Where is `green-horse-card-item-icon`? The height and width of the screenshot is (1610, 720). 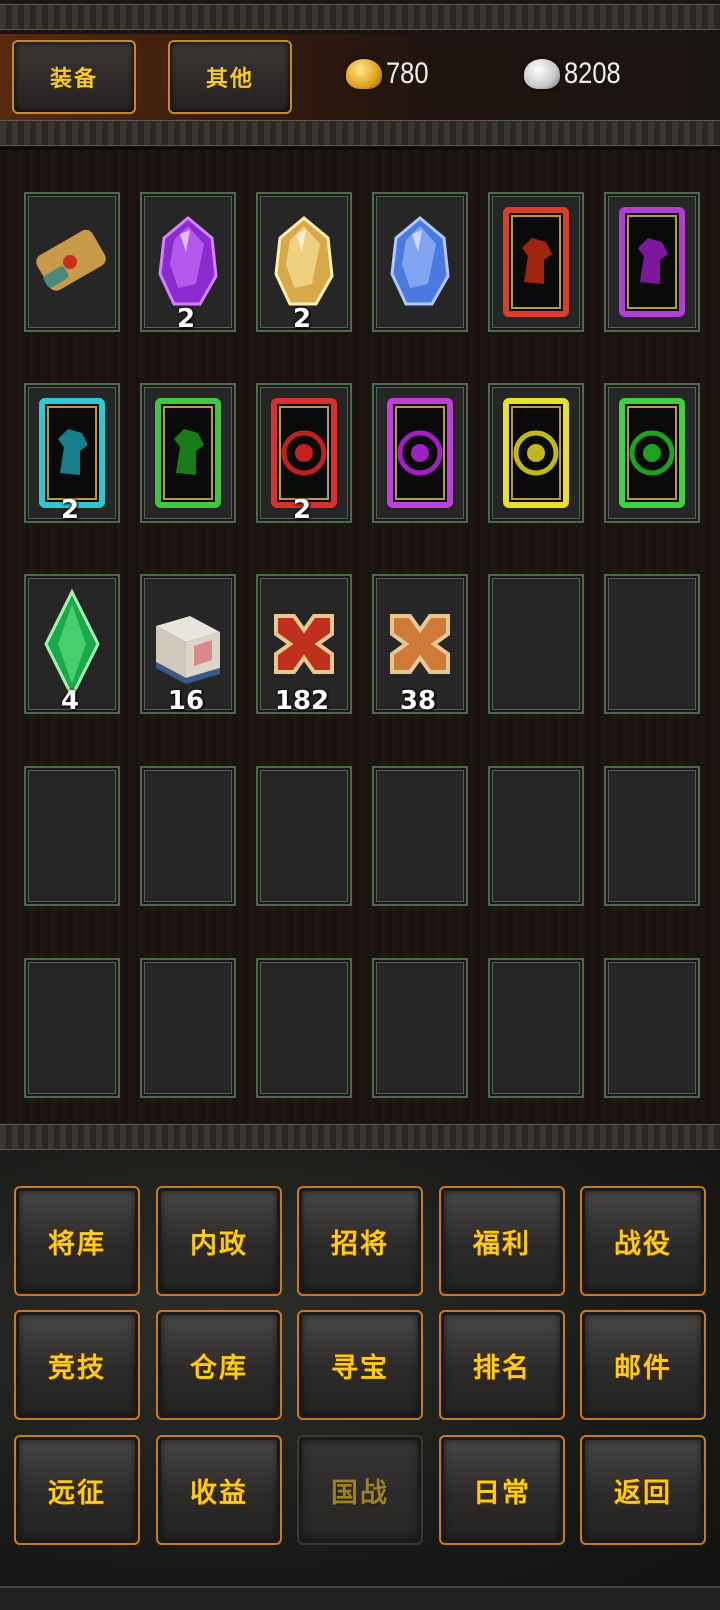
green-horse-card-item-icon is located at coordinates (188, 453).